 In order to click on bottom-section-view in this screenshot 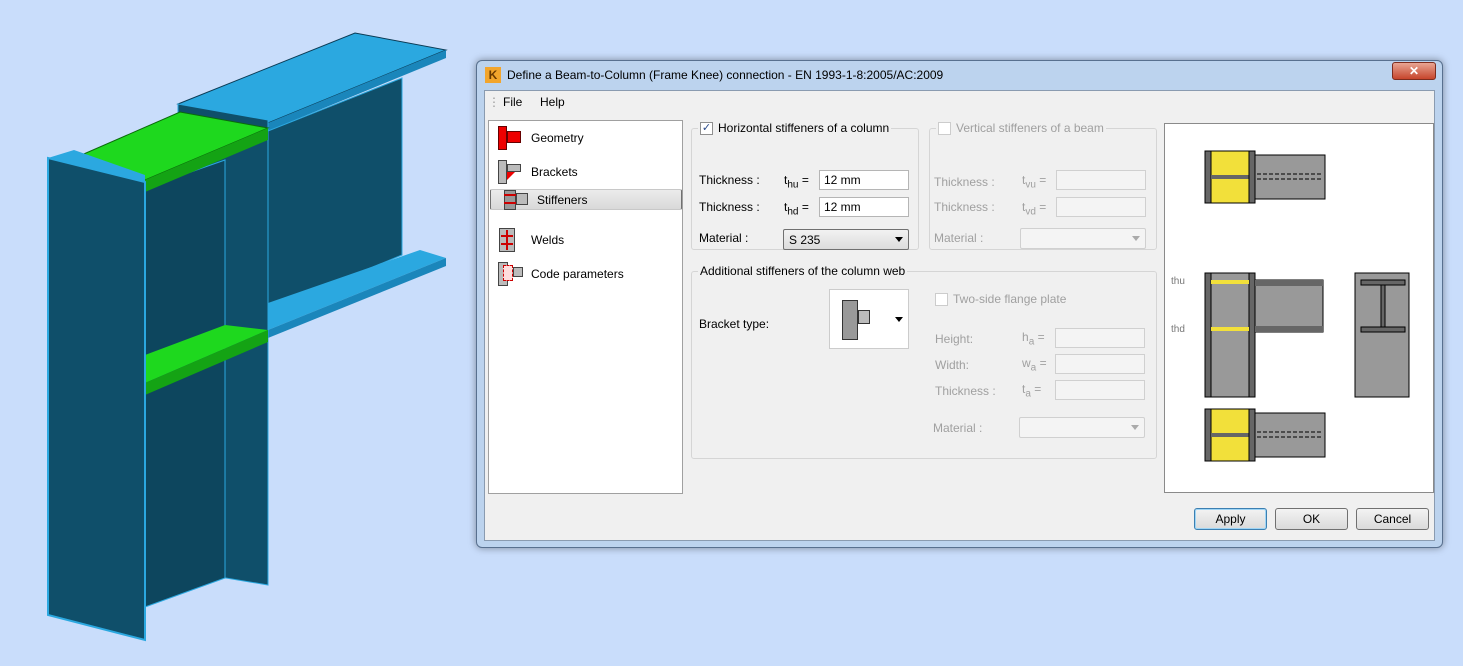, I will do `click(1265, 435)`.